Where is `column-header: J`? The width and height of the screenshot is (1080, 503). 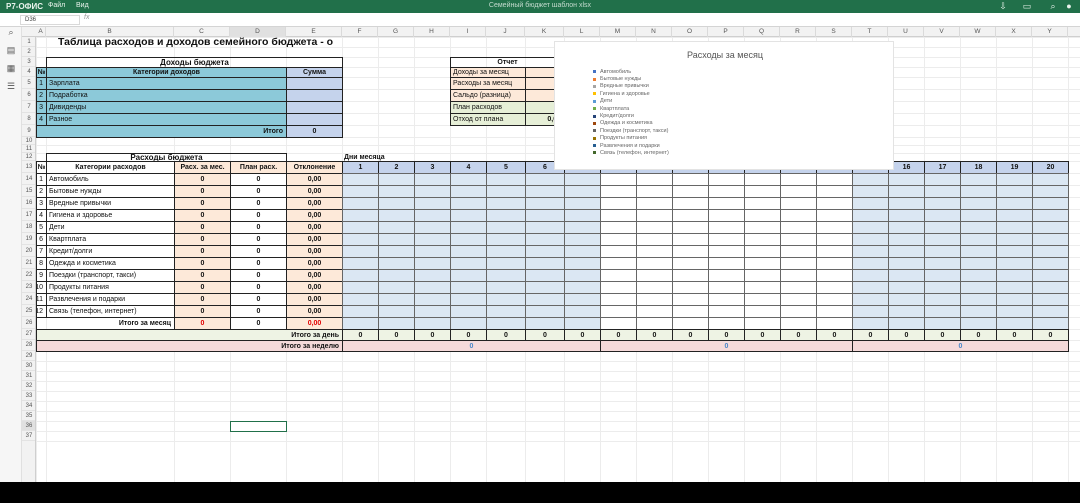 column-header: J is located at coordinates (505, 32).